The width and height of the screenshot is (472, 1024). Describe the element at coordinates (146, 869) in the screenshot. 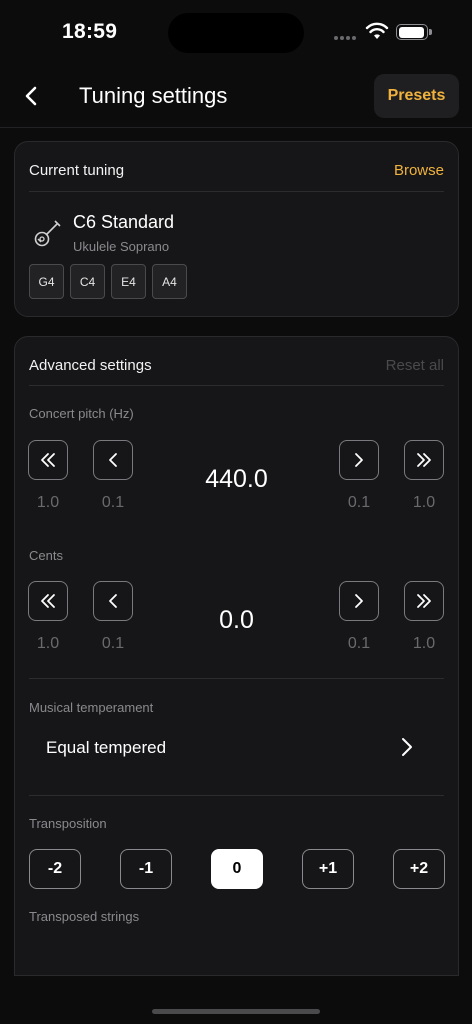

I see `transpose-option-button: -1` at that location.